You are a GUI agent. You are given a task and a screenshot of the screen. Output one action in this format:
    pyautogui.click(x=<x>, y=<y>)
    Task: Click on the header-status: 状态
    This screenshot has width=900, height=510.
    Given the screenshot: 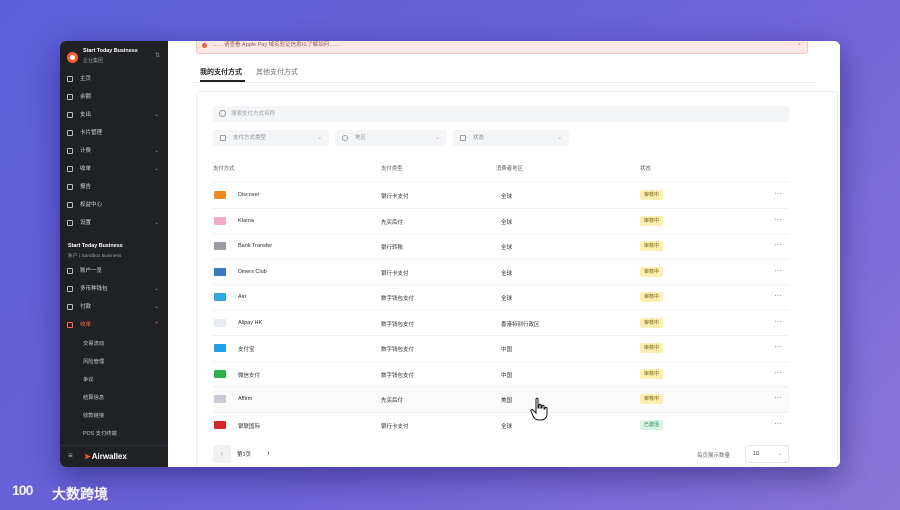 What is the action you would take?
    pyautogui.click(x=645, y=169)
    